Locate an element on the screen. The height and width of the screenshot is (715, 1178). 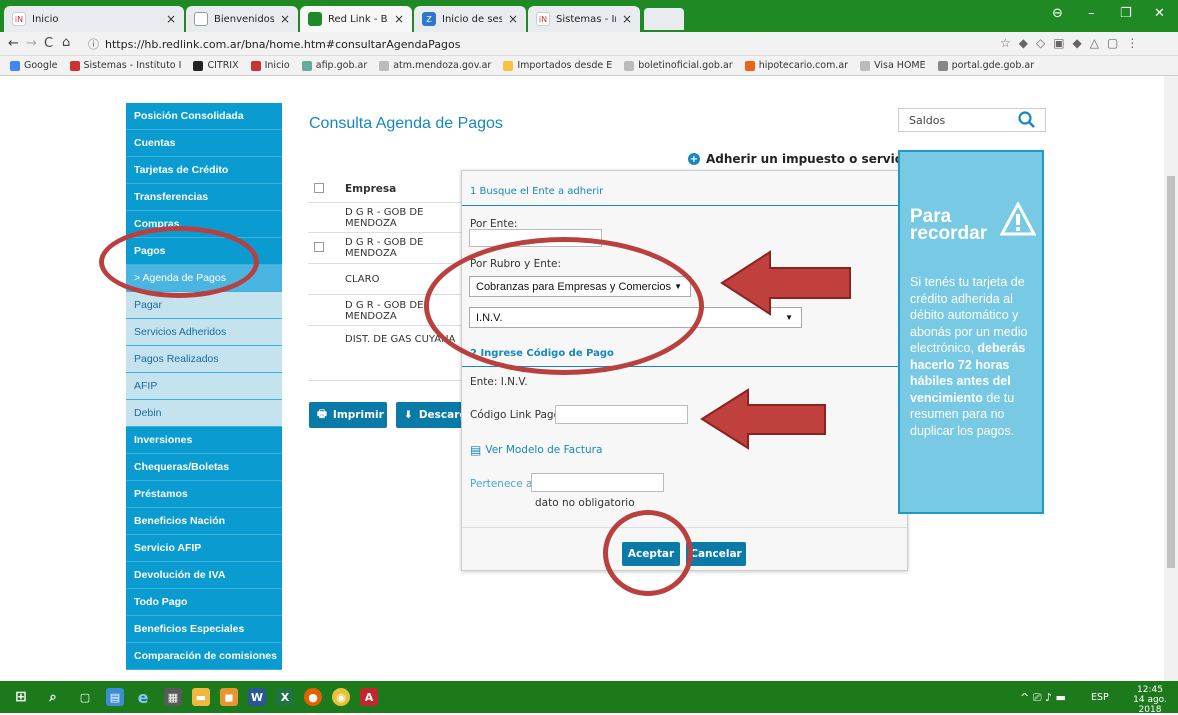
sidebar-item: Beneficios Especiales is located at coordinates (204, 629).